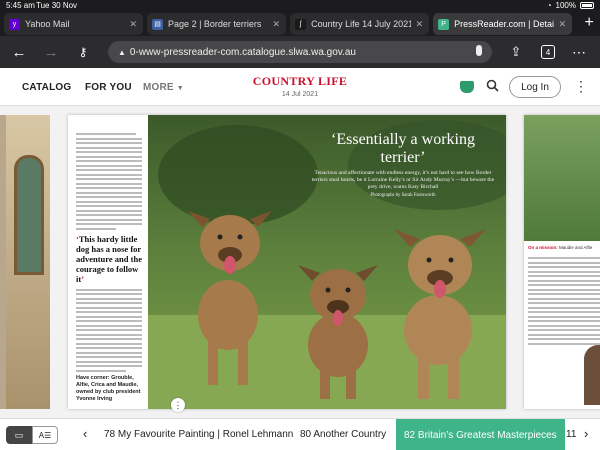 The image size is (600, 450). I want to click on country-life-icon: ʃ, so click(301, 24).